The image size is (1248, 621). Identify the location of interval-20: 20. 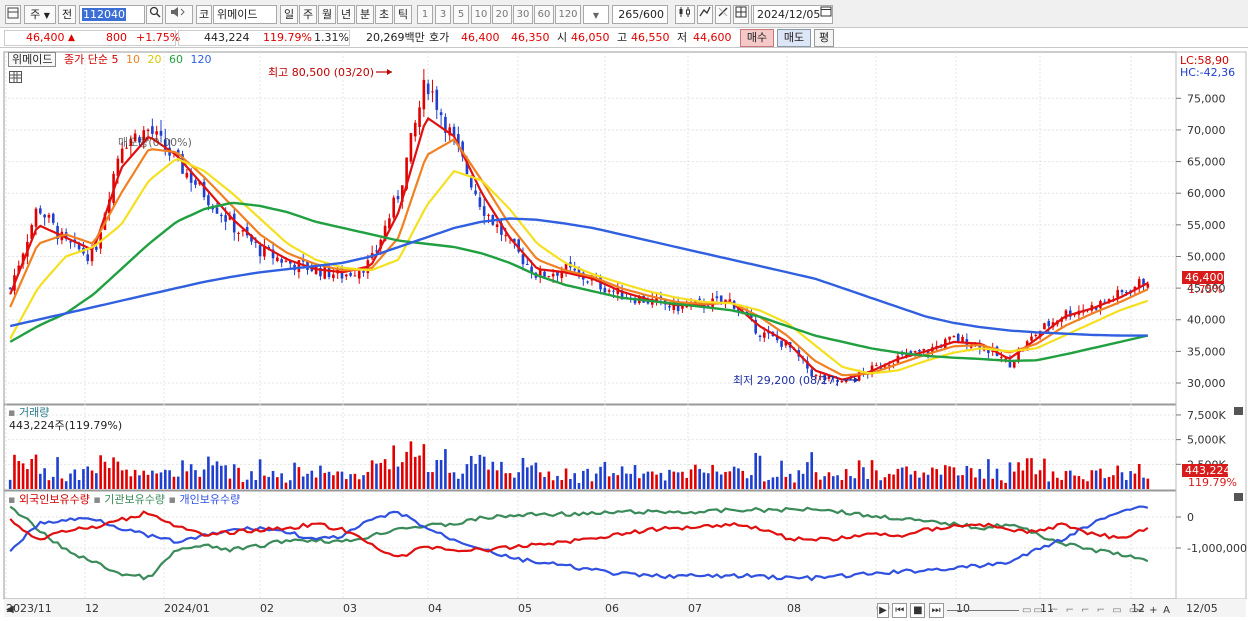
(502, 14).